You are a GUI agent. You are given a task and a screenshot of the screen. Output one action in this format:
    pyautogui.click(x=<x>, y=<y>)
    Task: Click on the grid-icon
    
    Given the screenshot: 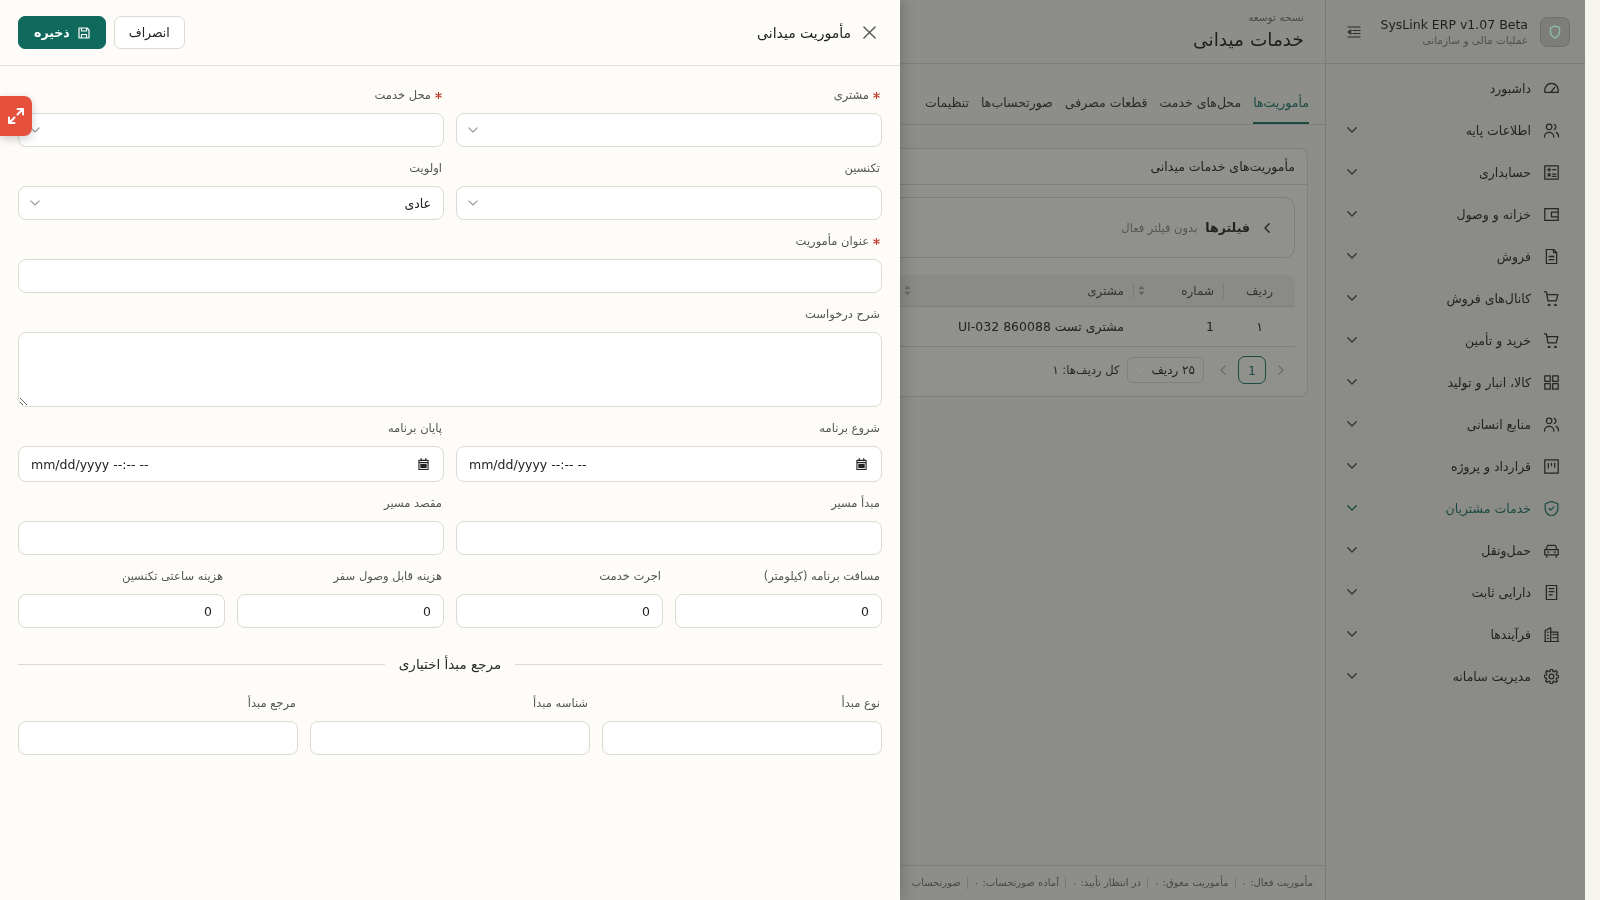 What is the action you would take?
    pyautogui.click(x=1551, y=382)
    